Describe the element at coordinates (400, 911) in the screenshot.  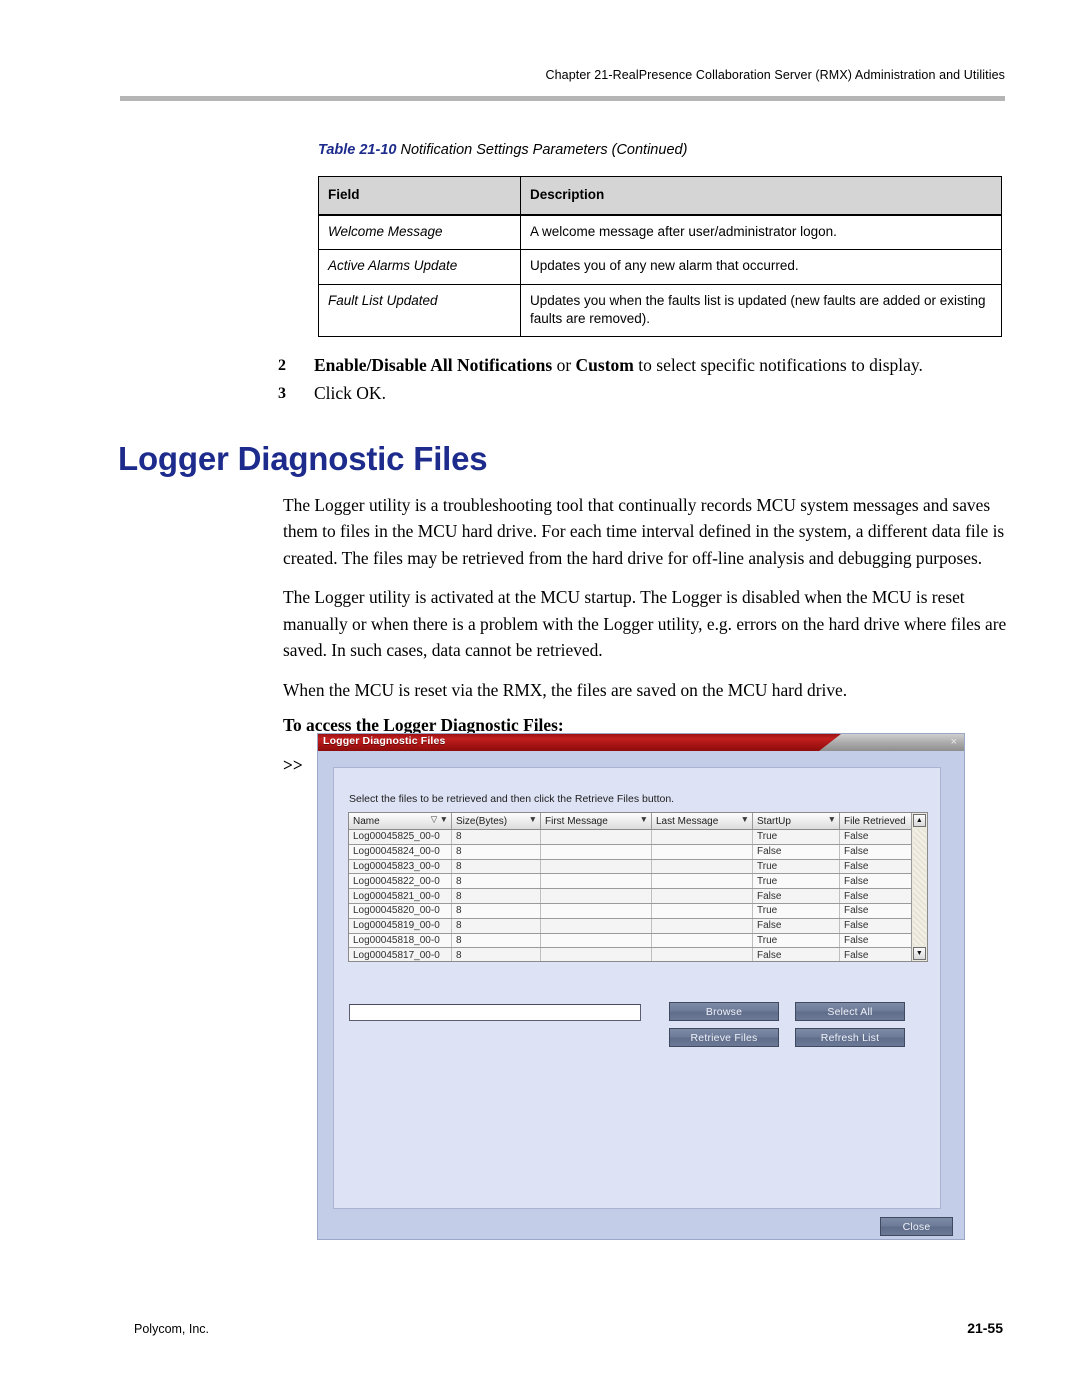
I see `cell-name: Log00045820_00-0` at that location.